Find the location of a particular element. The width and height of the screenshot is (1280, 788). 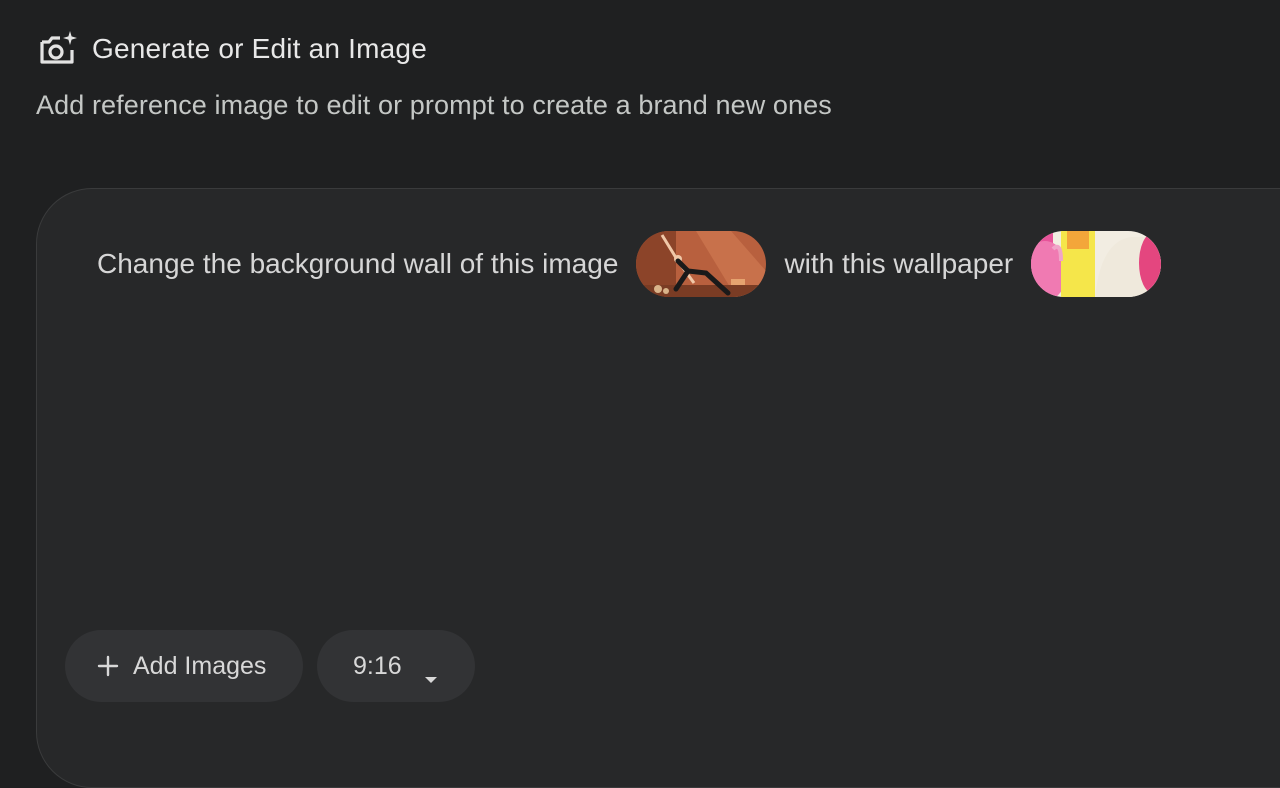

page-title: Generate or Edit an Image is located at coordinates (259, 48).